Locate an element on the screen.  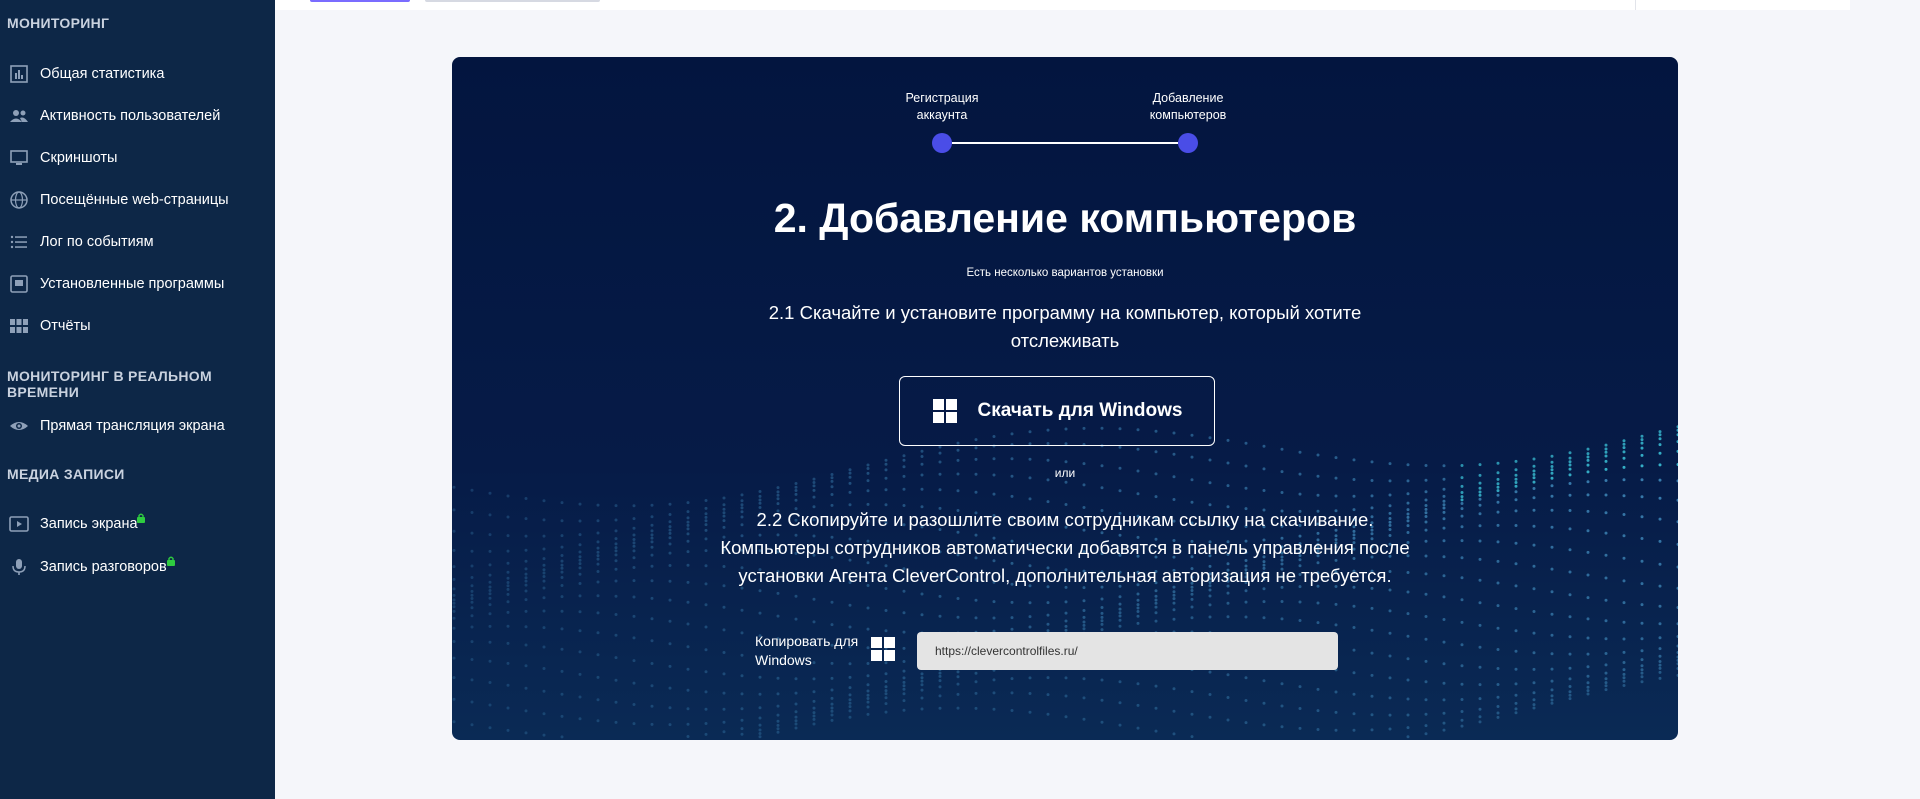
sidebar-item-label: Прямая трансляция экрана is located at coordinates (132, 426).